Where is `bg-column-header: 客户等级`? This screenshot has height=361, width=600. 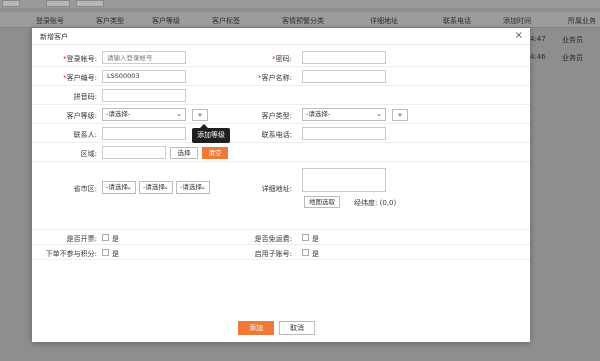
bg-column-header: 客户等级 is located at coordinates (166, 21).